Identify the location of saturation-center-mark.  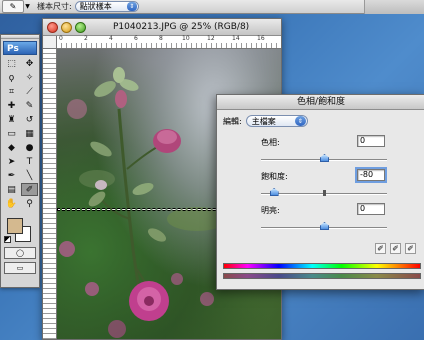
(324, 193).